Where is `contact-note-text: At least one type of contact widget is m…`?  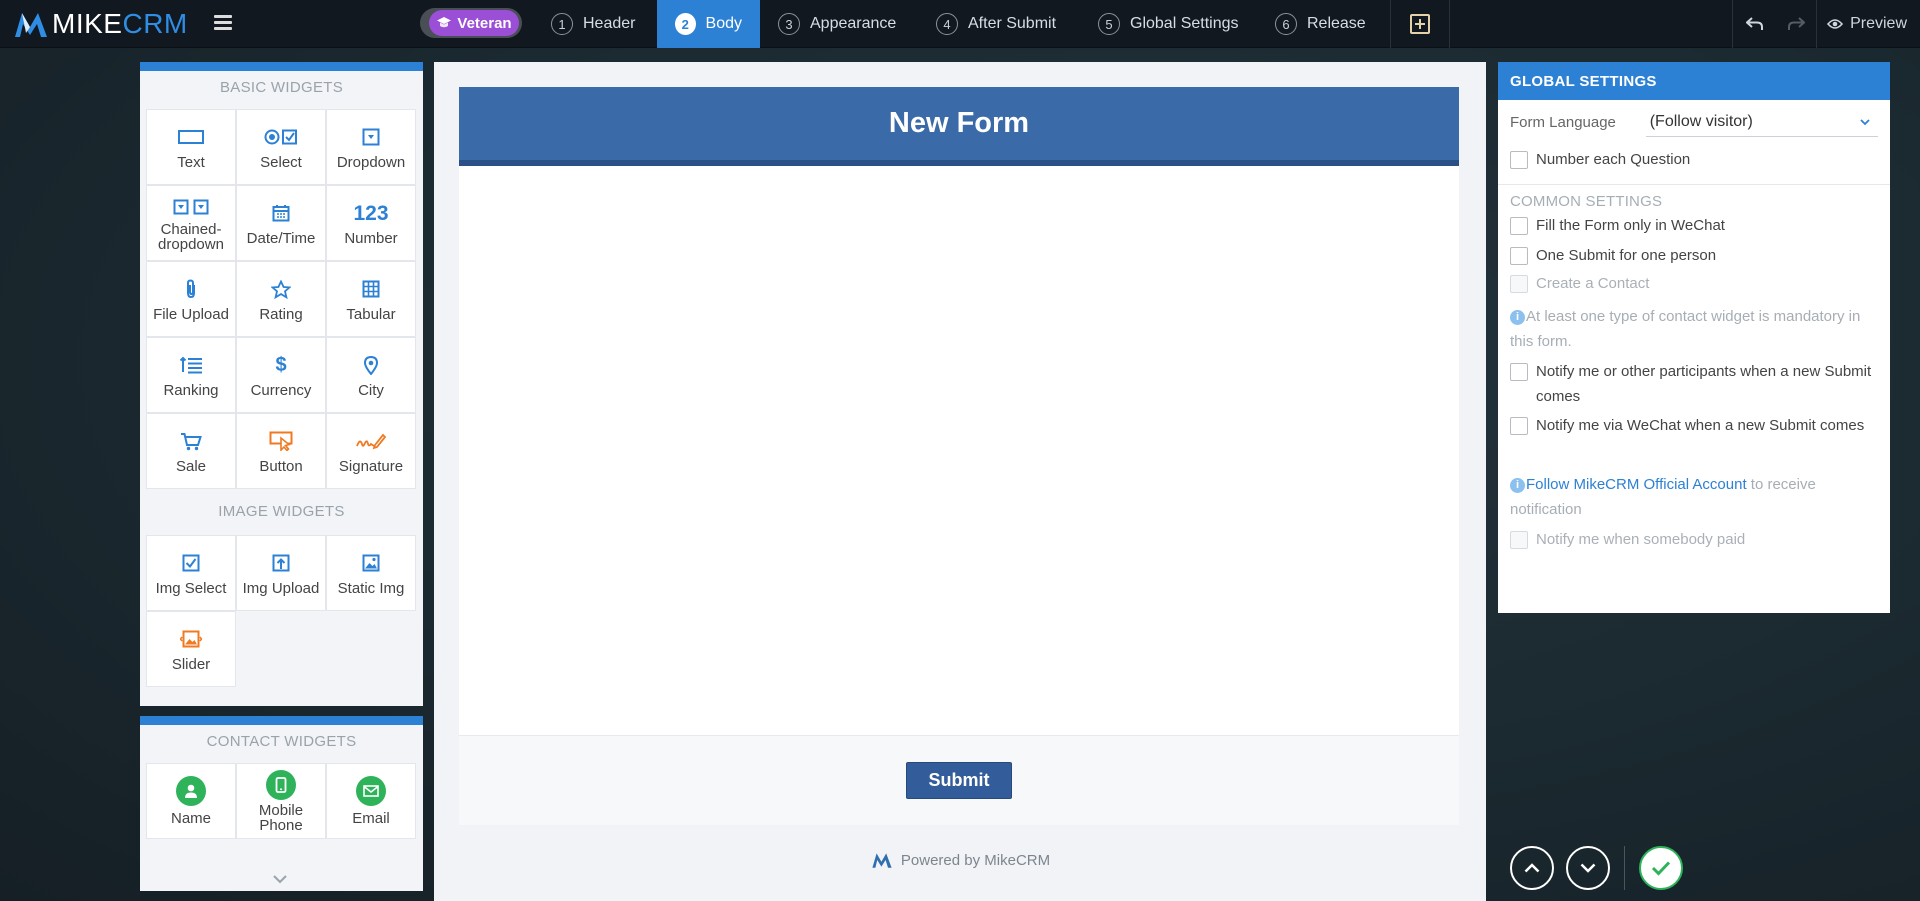
contact-note-text: At least one type of contact widget is m… is located at coordinates (1685, 329).